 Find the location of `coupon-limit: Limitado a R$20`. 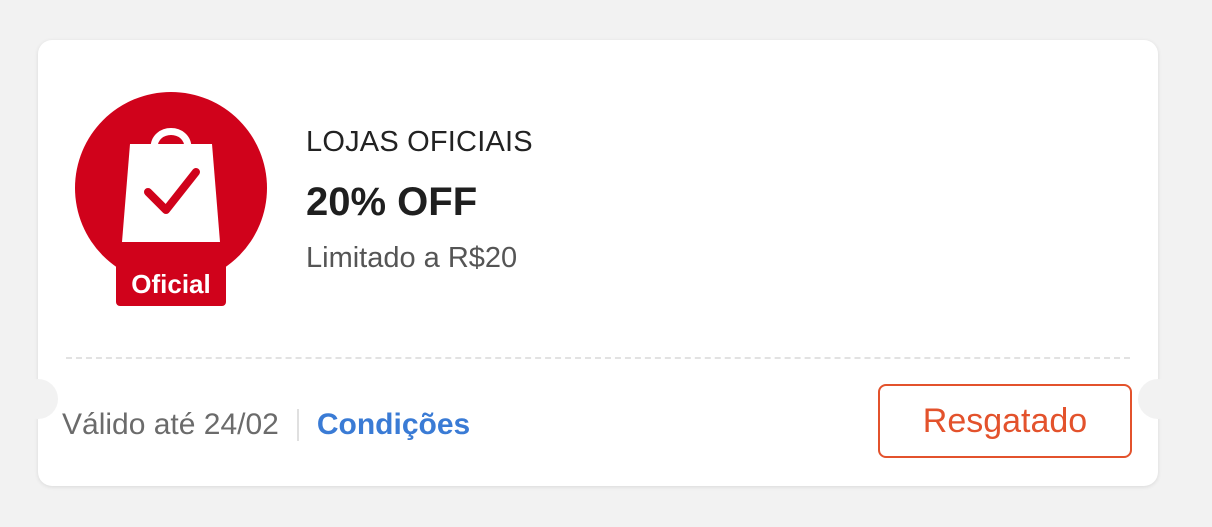

coupon-limit: Limitado a R$20 is located at coordinates (412, 258).